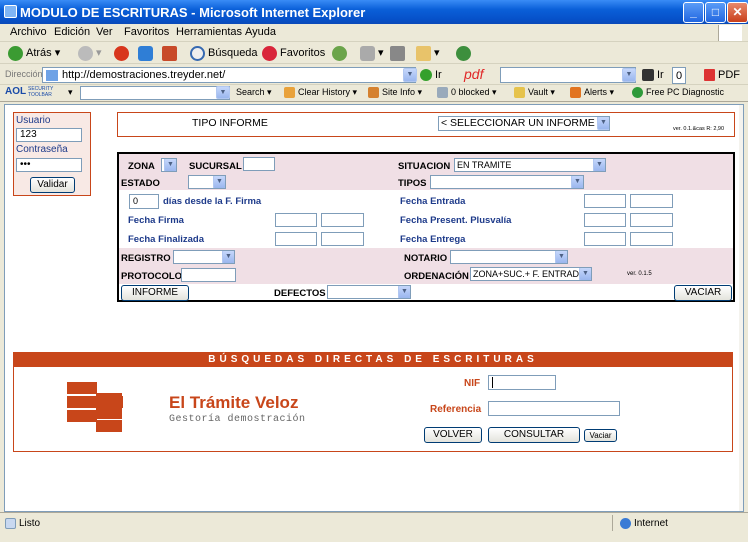  What do you see at coordinates (554, 408) in the screenshot?
I see `referencia-input` at bounding box center [554, 408].